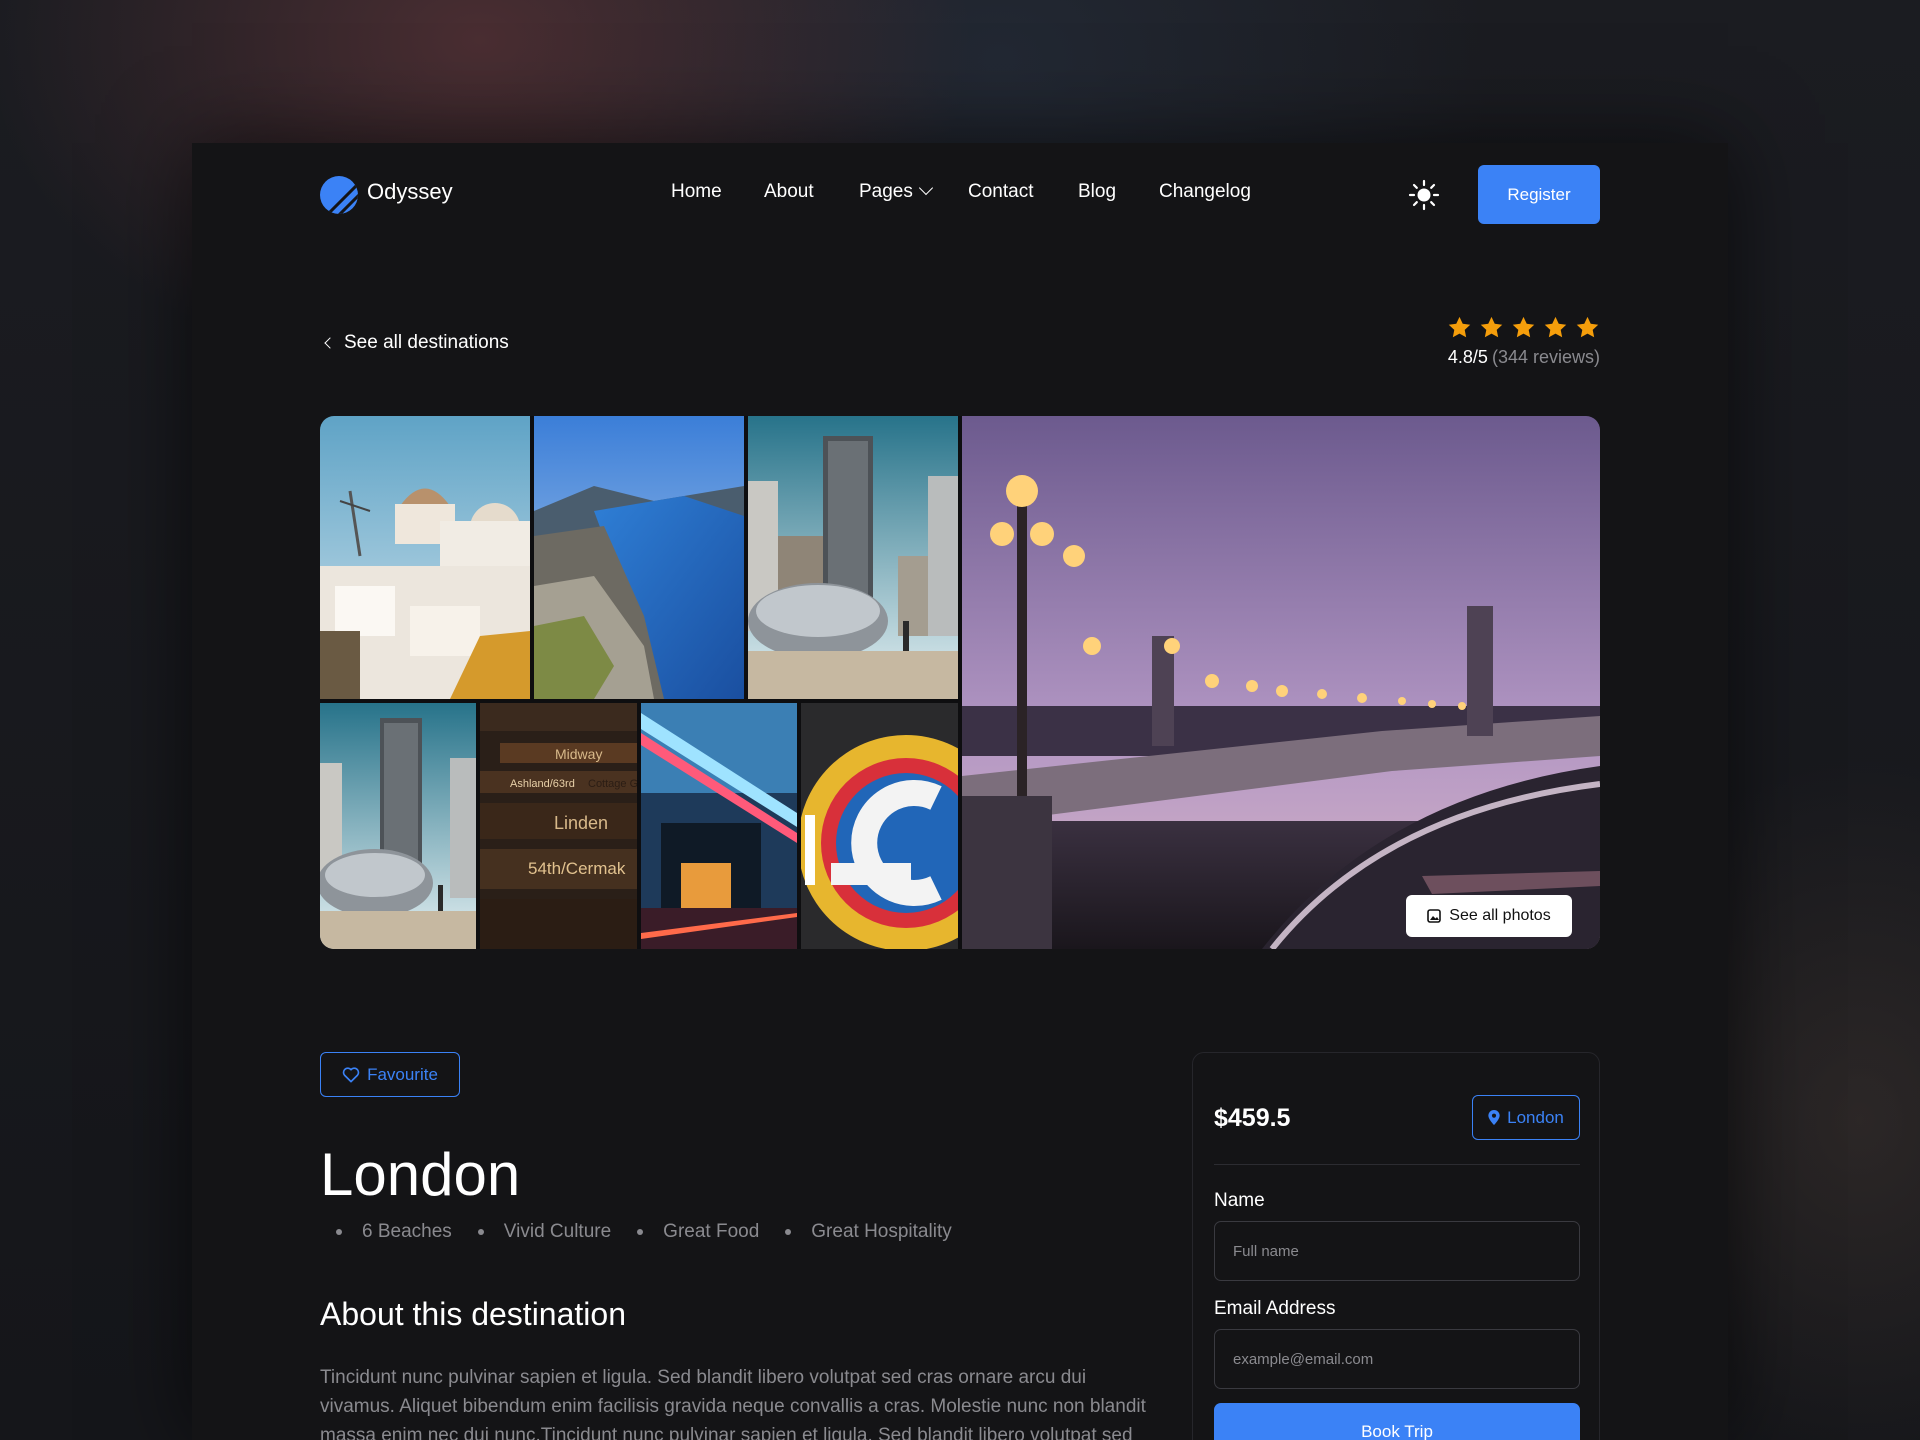 The width and height of the screenshot is (1920, 1440). Describe the element at coordinates (881, 1231) in the screenshot. I see `feature-label: Great Hospitality` at that location.